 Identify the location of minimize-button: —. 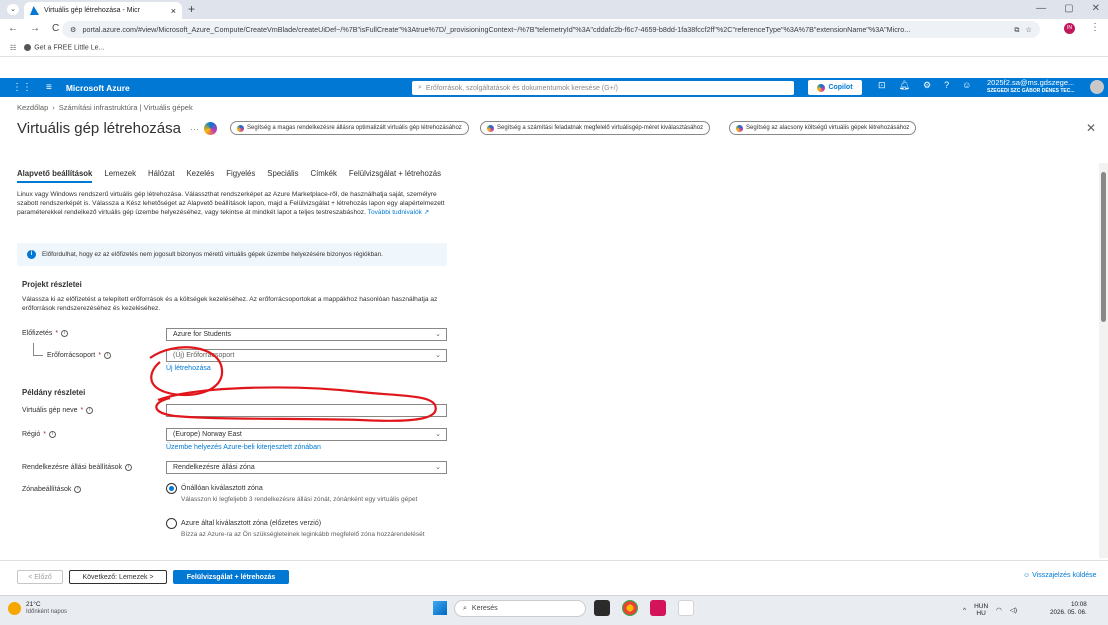
(1041, 8).